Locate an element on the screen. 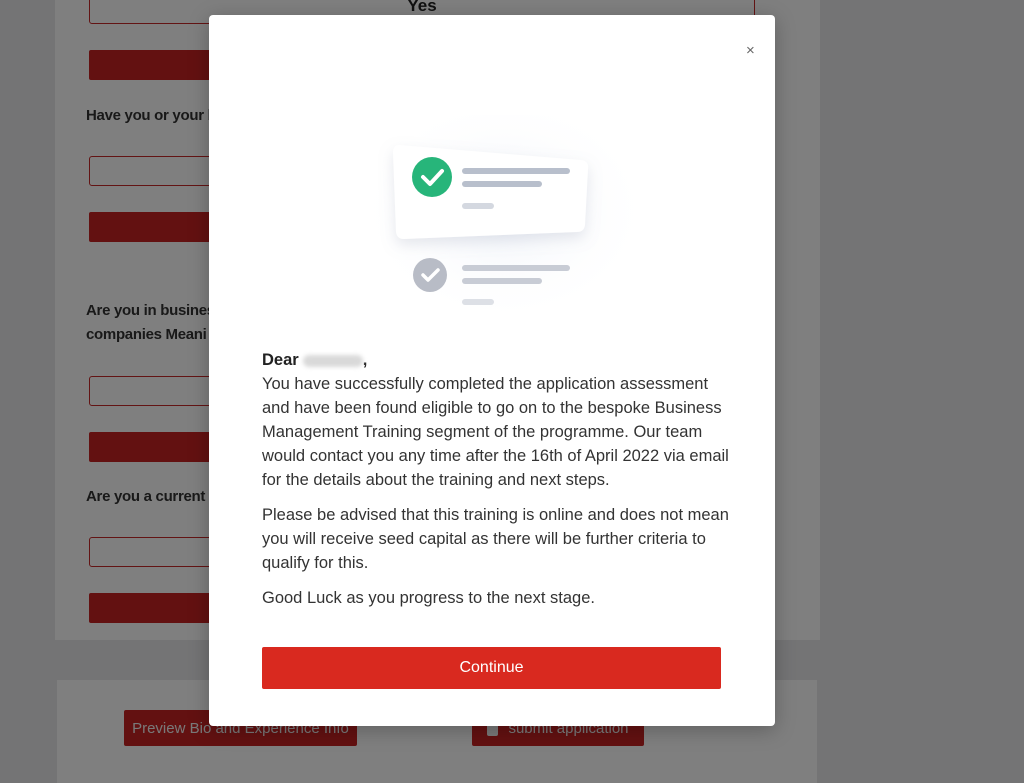 The width and height of the screenshot is (1024, 783). greeting-suffix: , is located at coordinates (365, 360).